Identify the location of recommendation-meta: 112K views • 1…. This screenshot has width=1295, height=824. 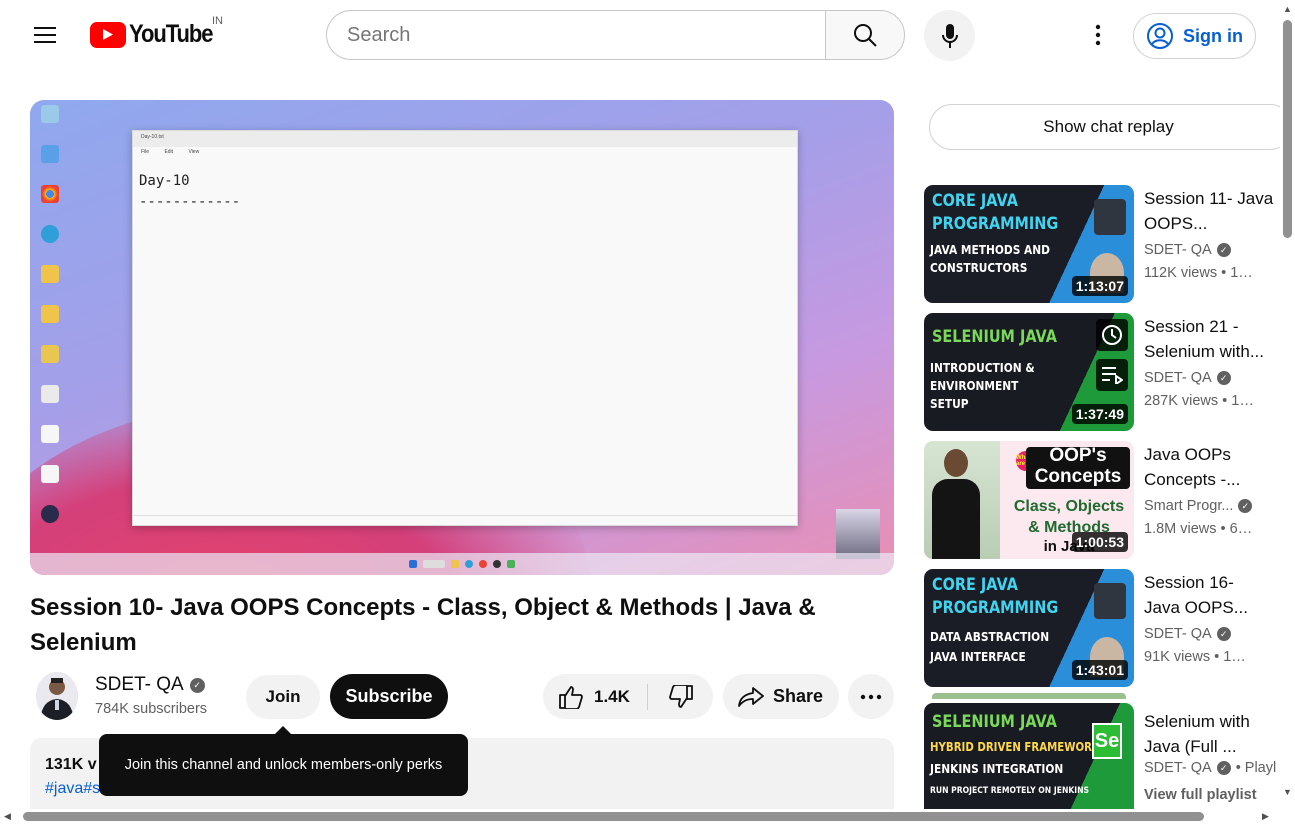
(1198, 273).